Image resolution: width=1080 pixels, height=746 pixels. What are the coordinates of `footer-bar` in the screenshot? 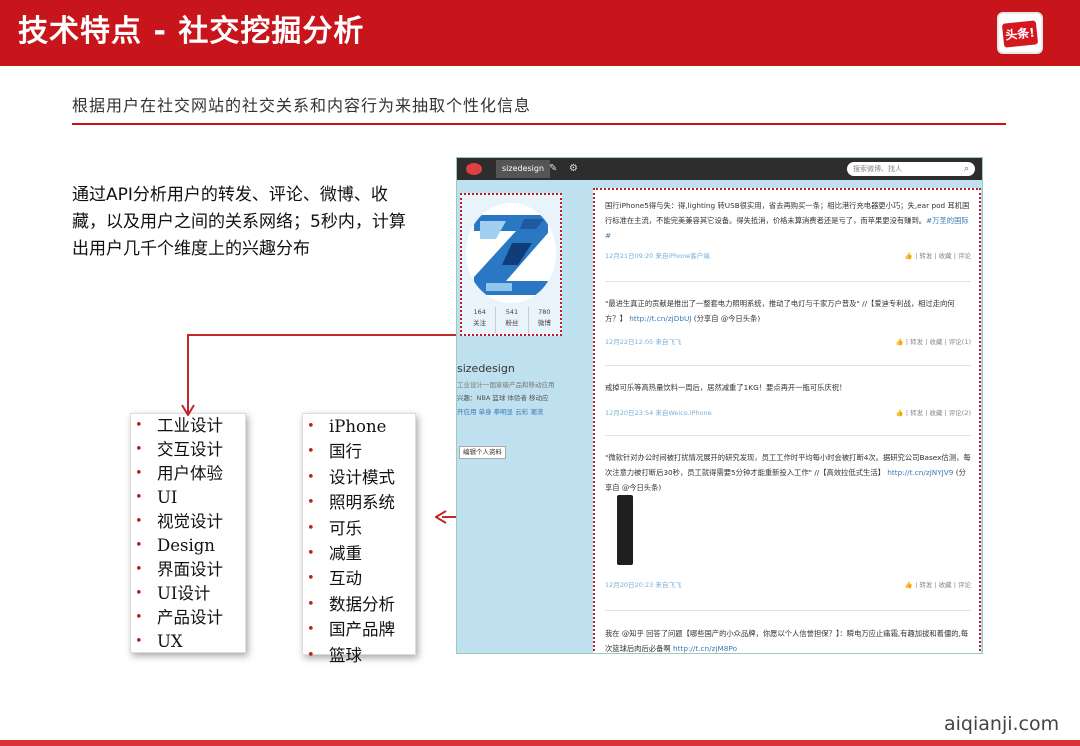 It's located at (540, 743).